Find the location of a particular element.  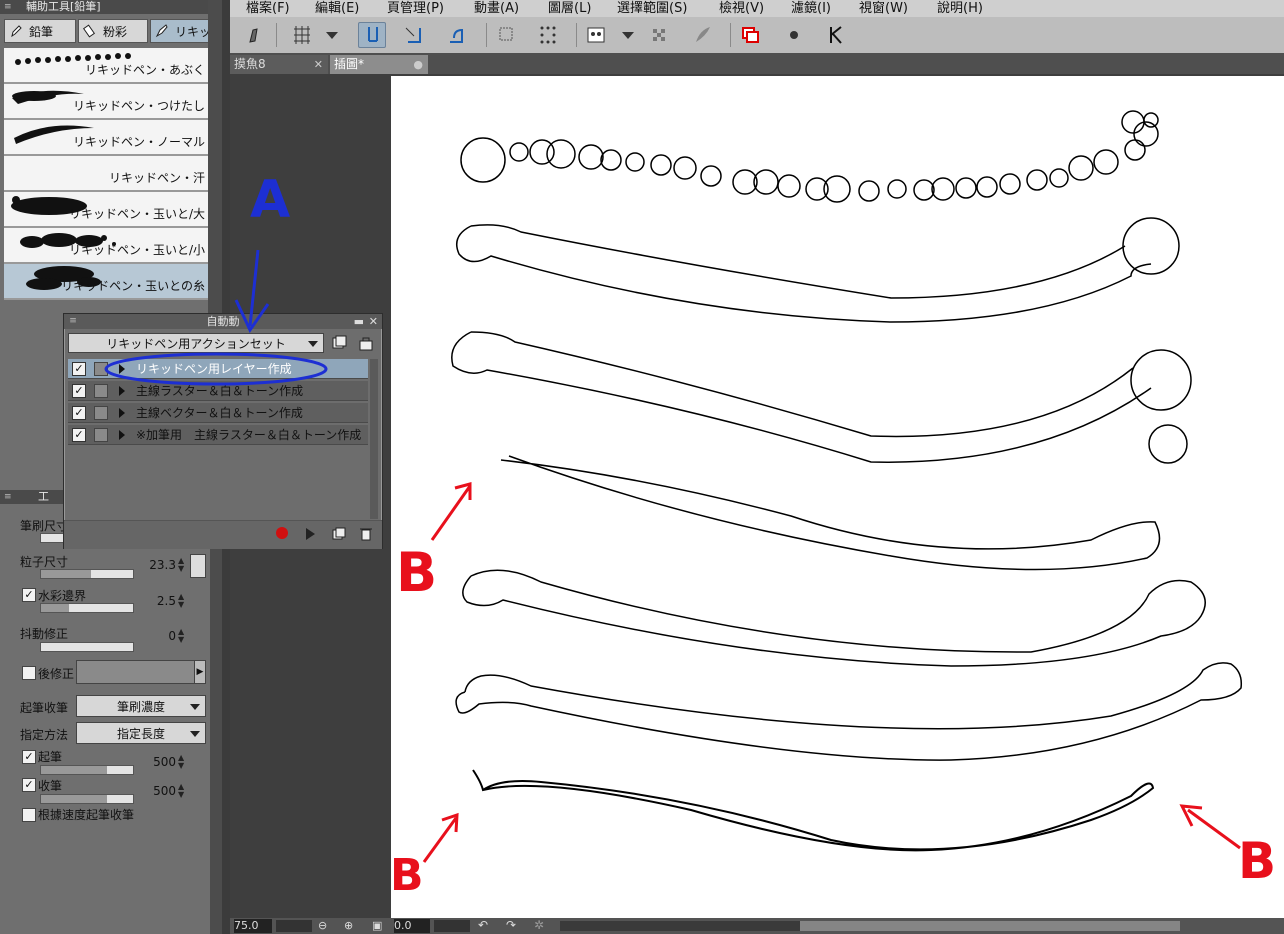

brush-item-tamaito-large: リキッドペン・玉いと/大 is located at coordinates (106, 210).